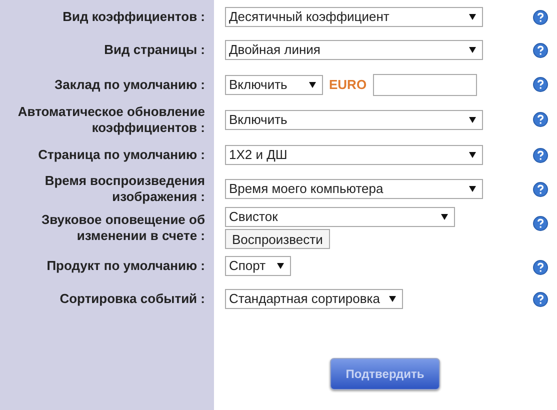 The image size is (557, 410). I want to click on setting-label: Вид коэффициентов :, so click(133, 16).